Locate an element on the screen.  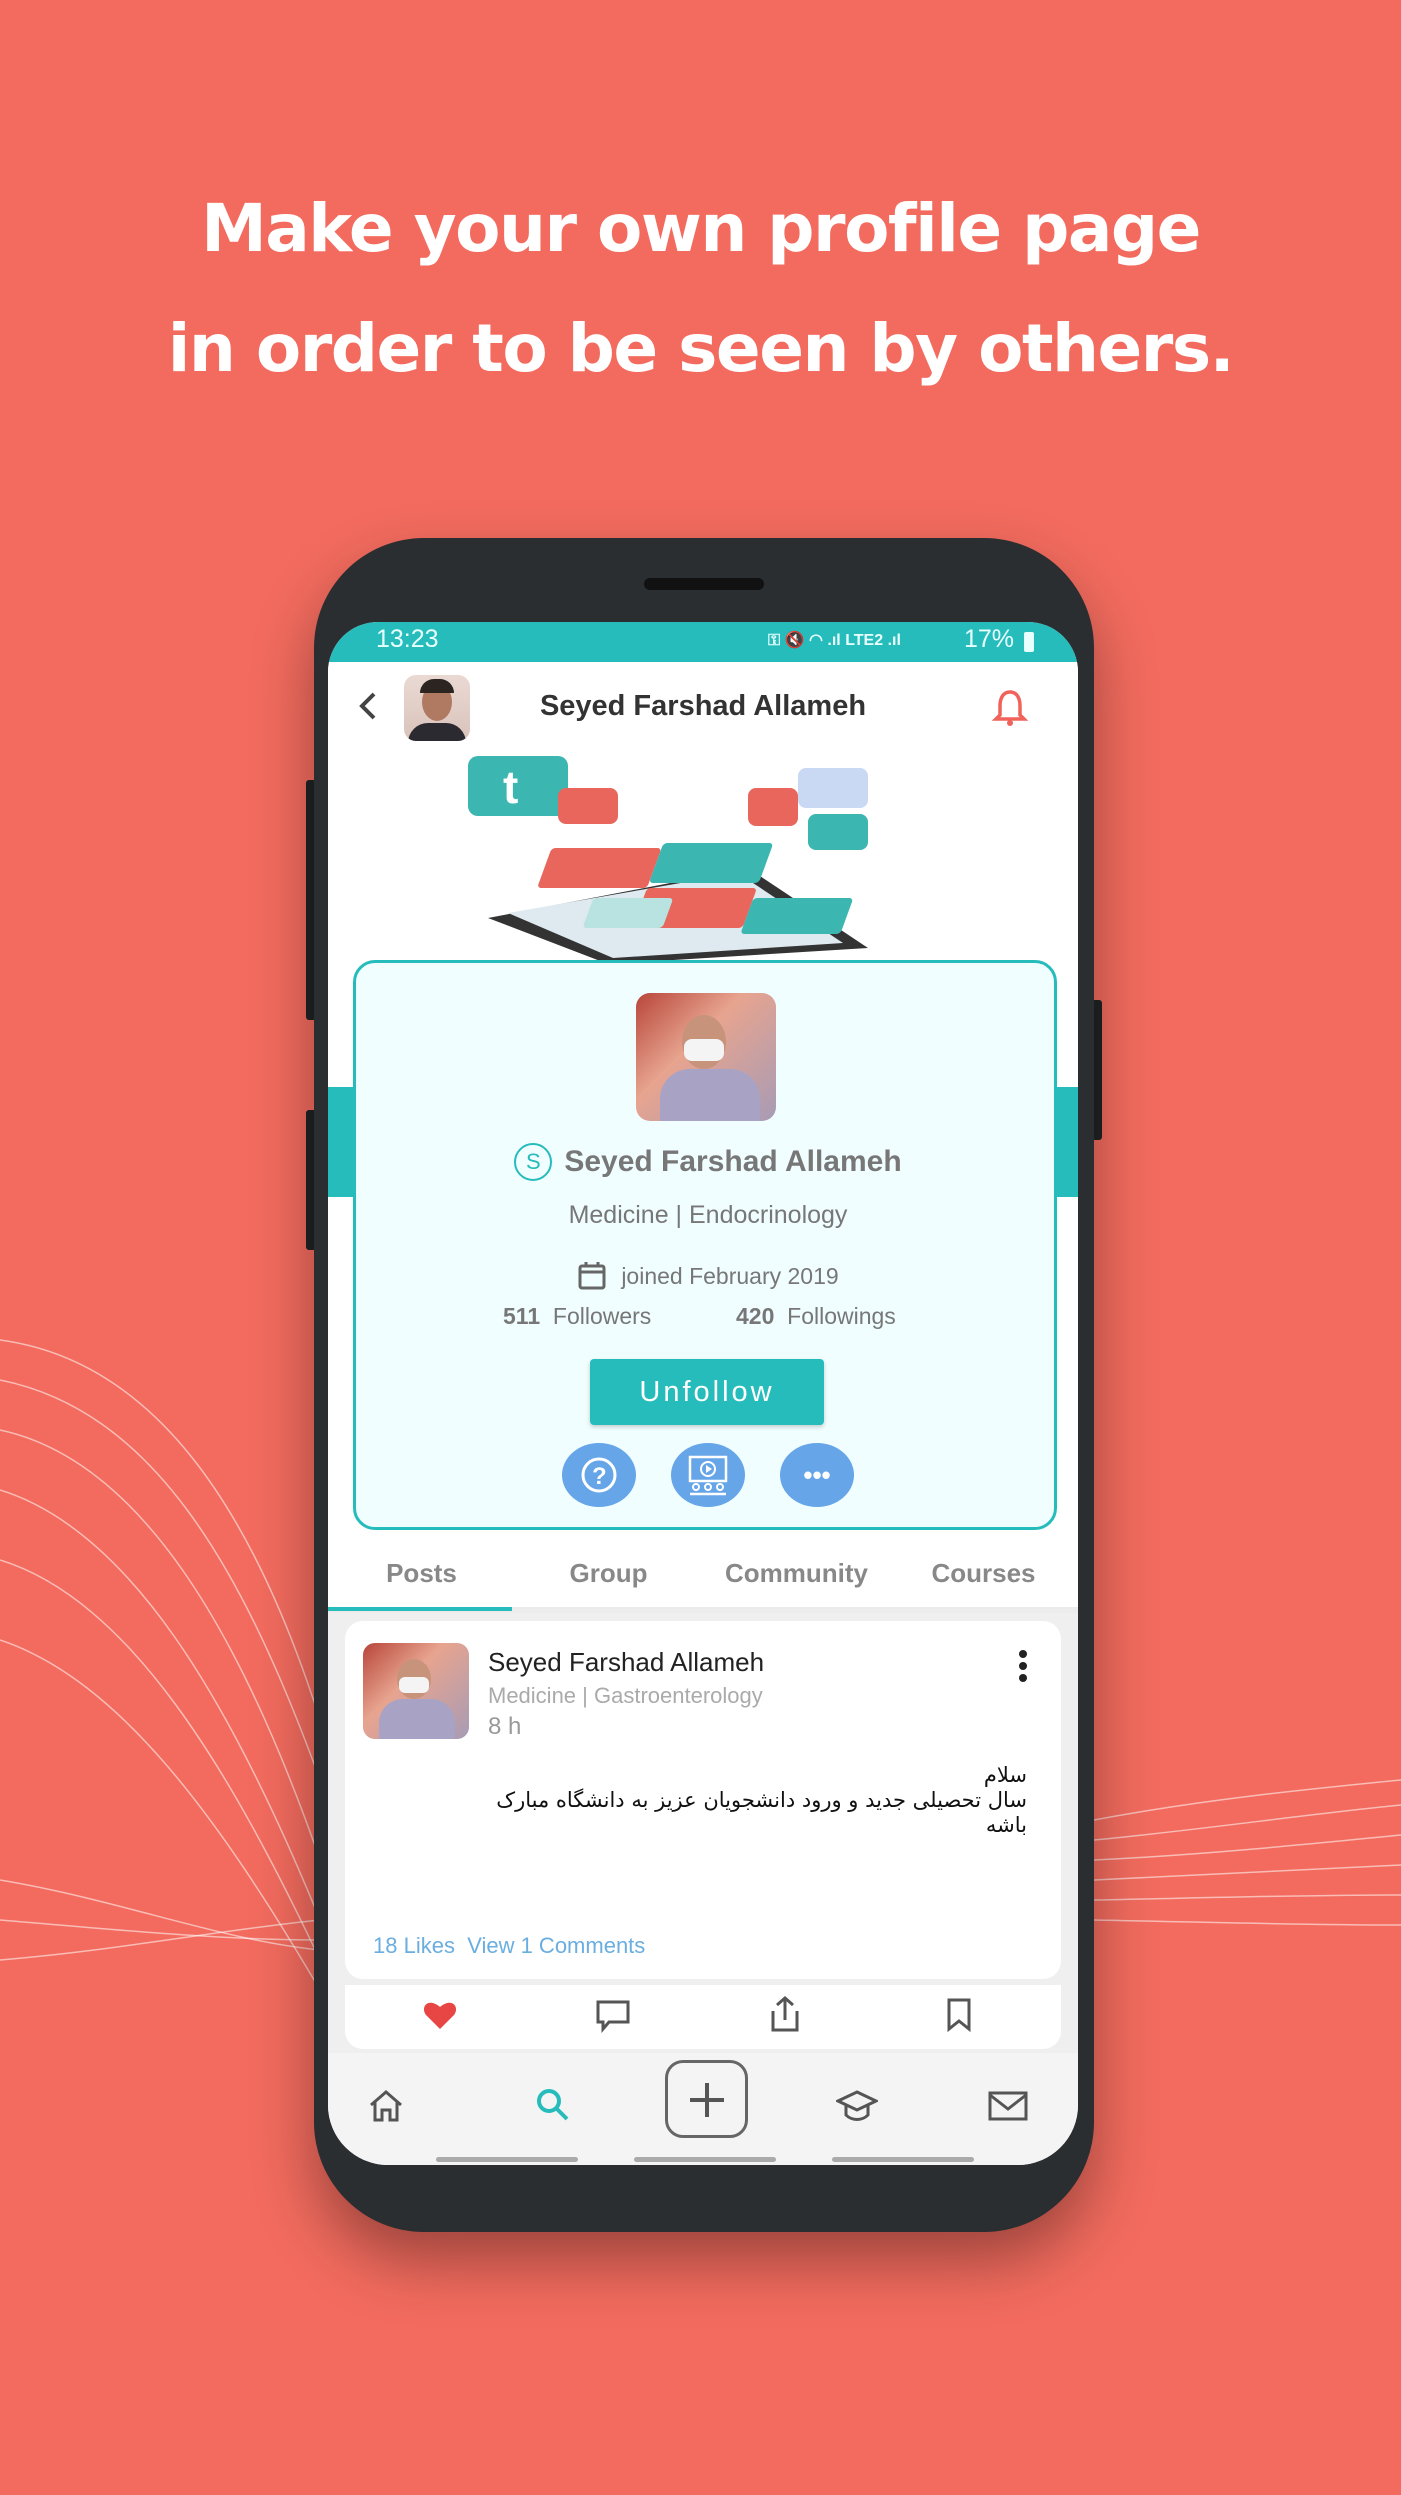
profile-actions: ? ••• is located at coordinates (708, 1475).